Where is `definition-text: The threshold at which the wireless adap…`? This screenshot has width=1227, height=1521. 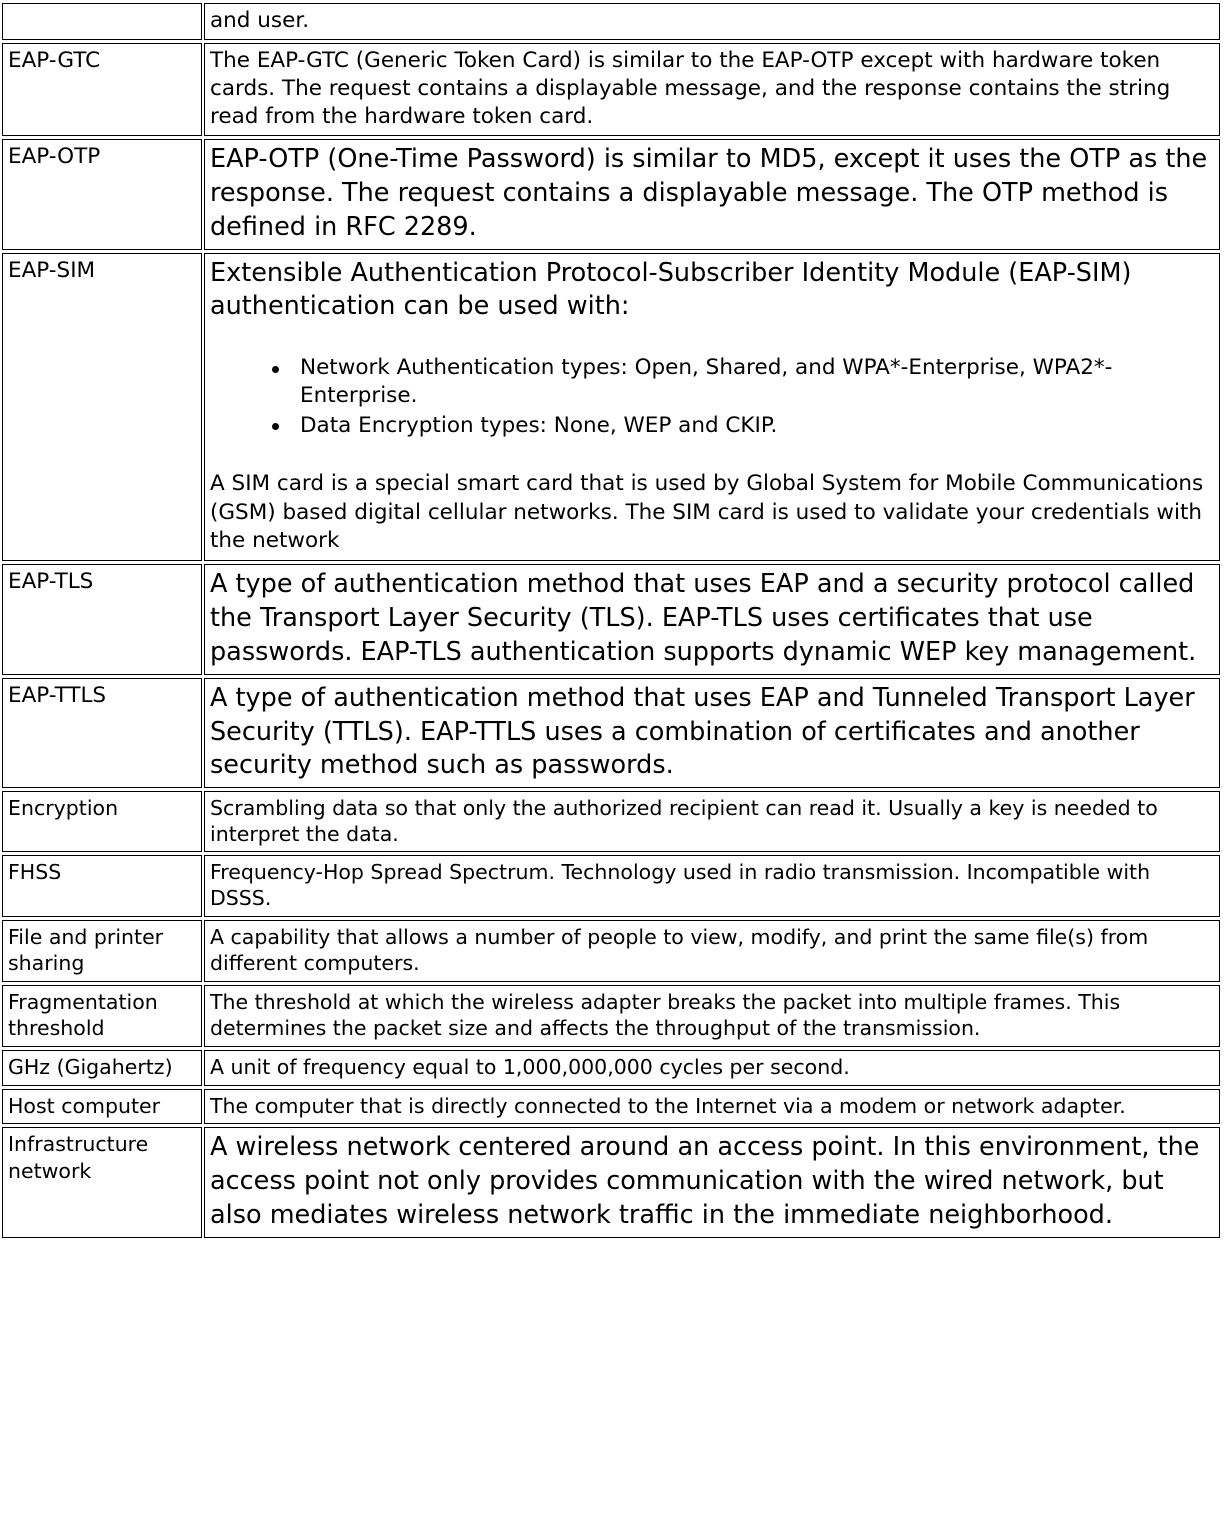 definition-text: The threshold at which the wireless adap… is located at coordinates (668, 1014).